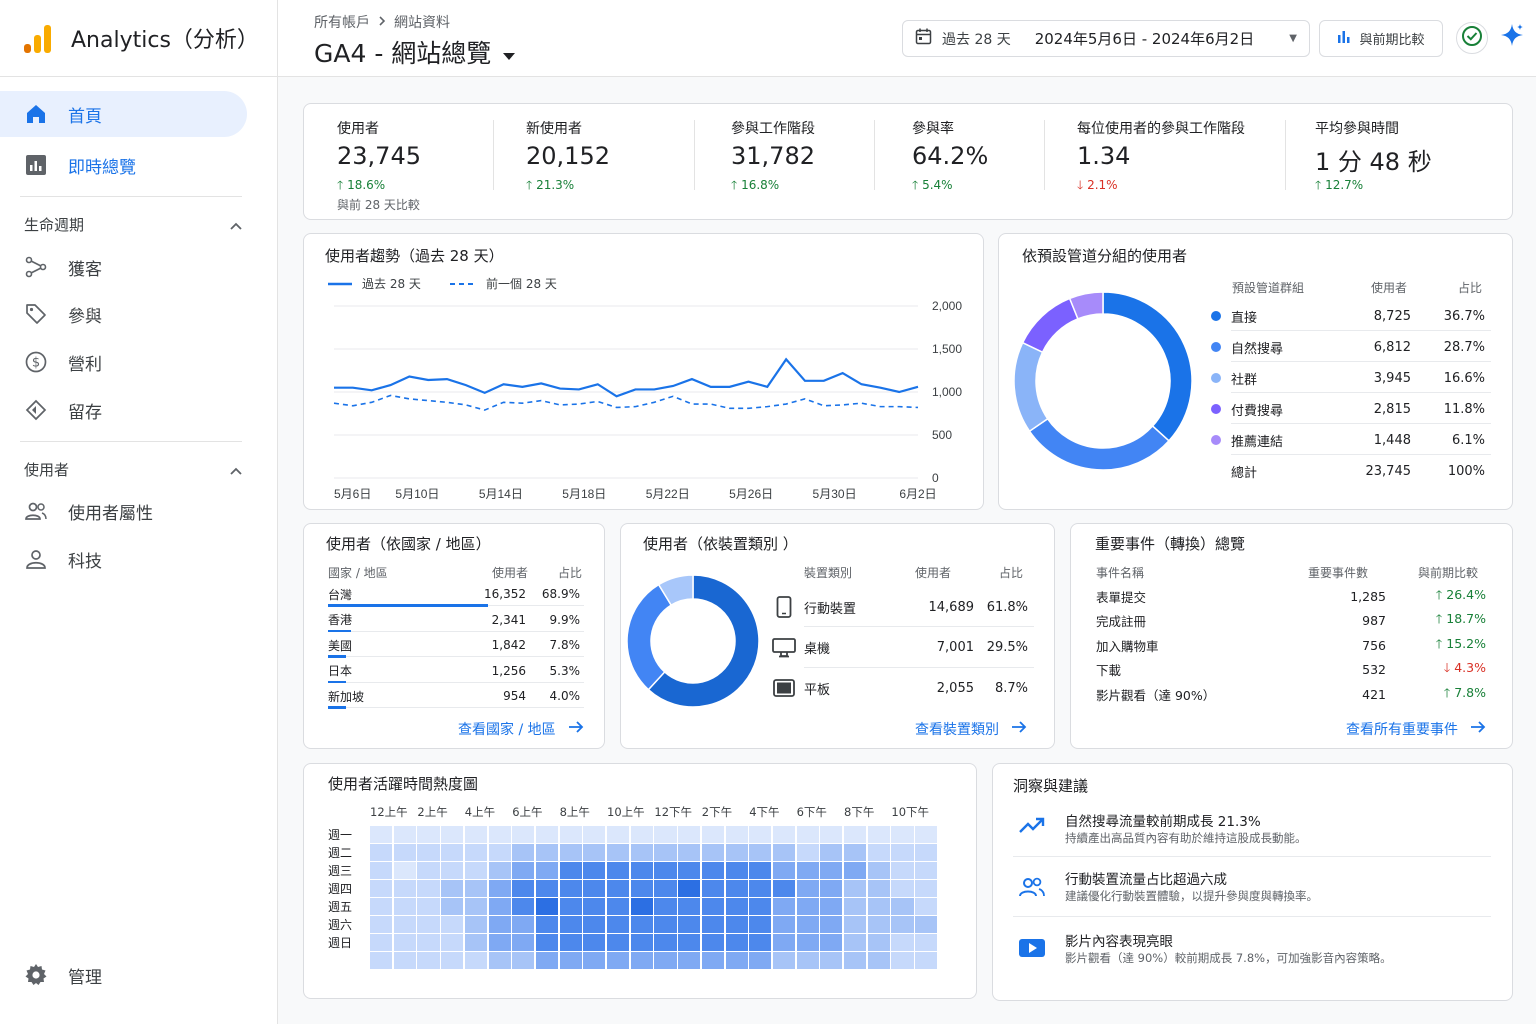  Describe the element at coordinates (1351, 471) in the screenshot. I see `channel-total-row: 總計 23,745 100%` at that location.